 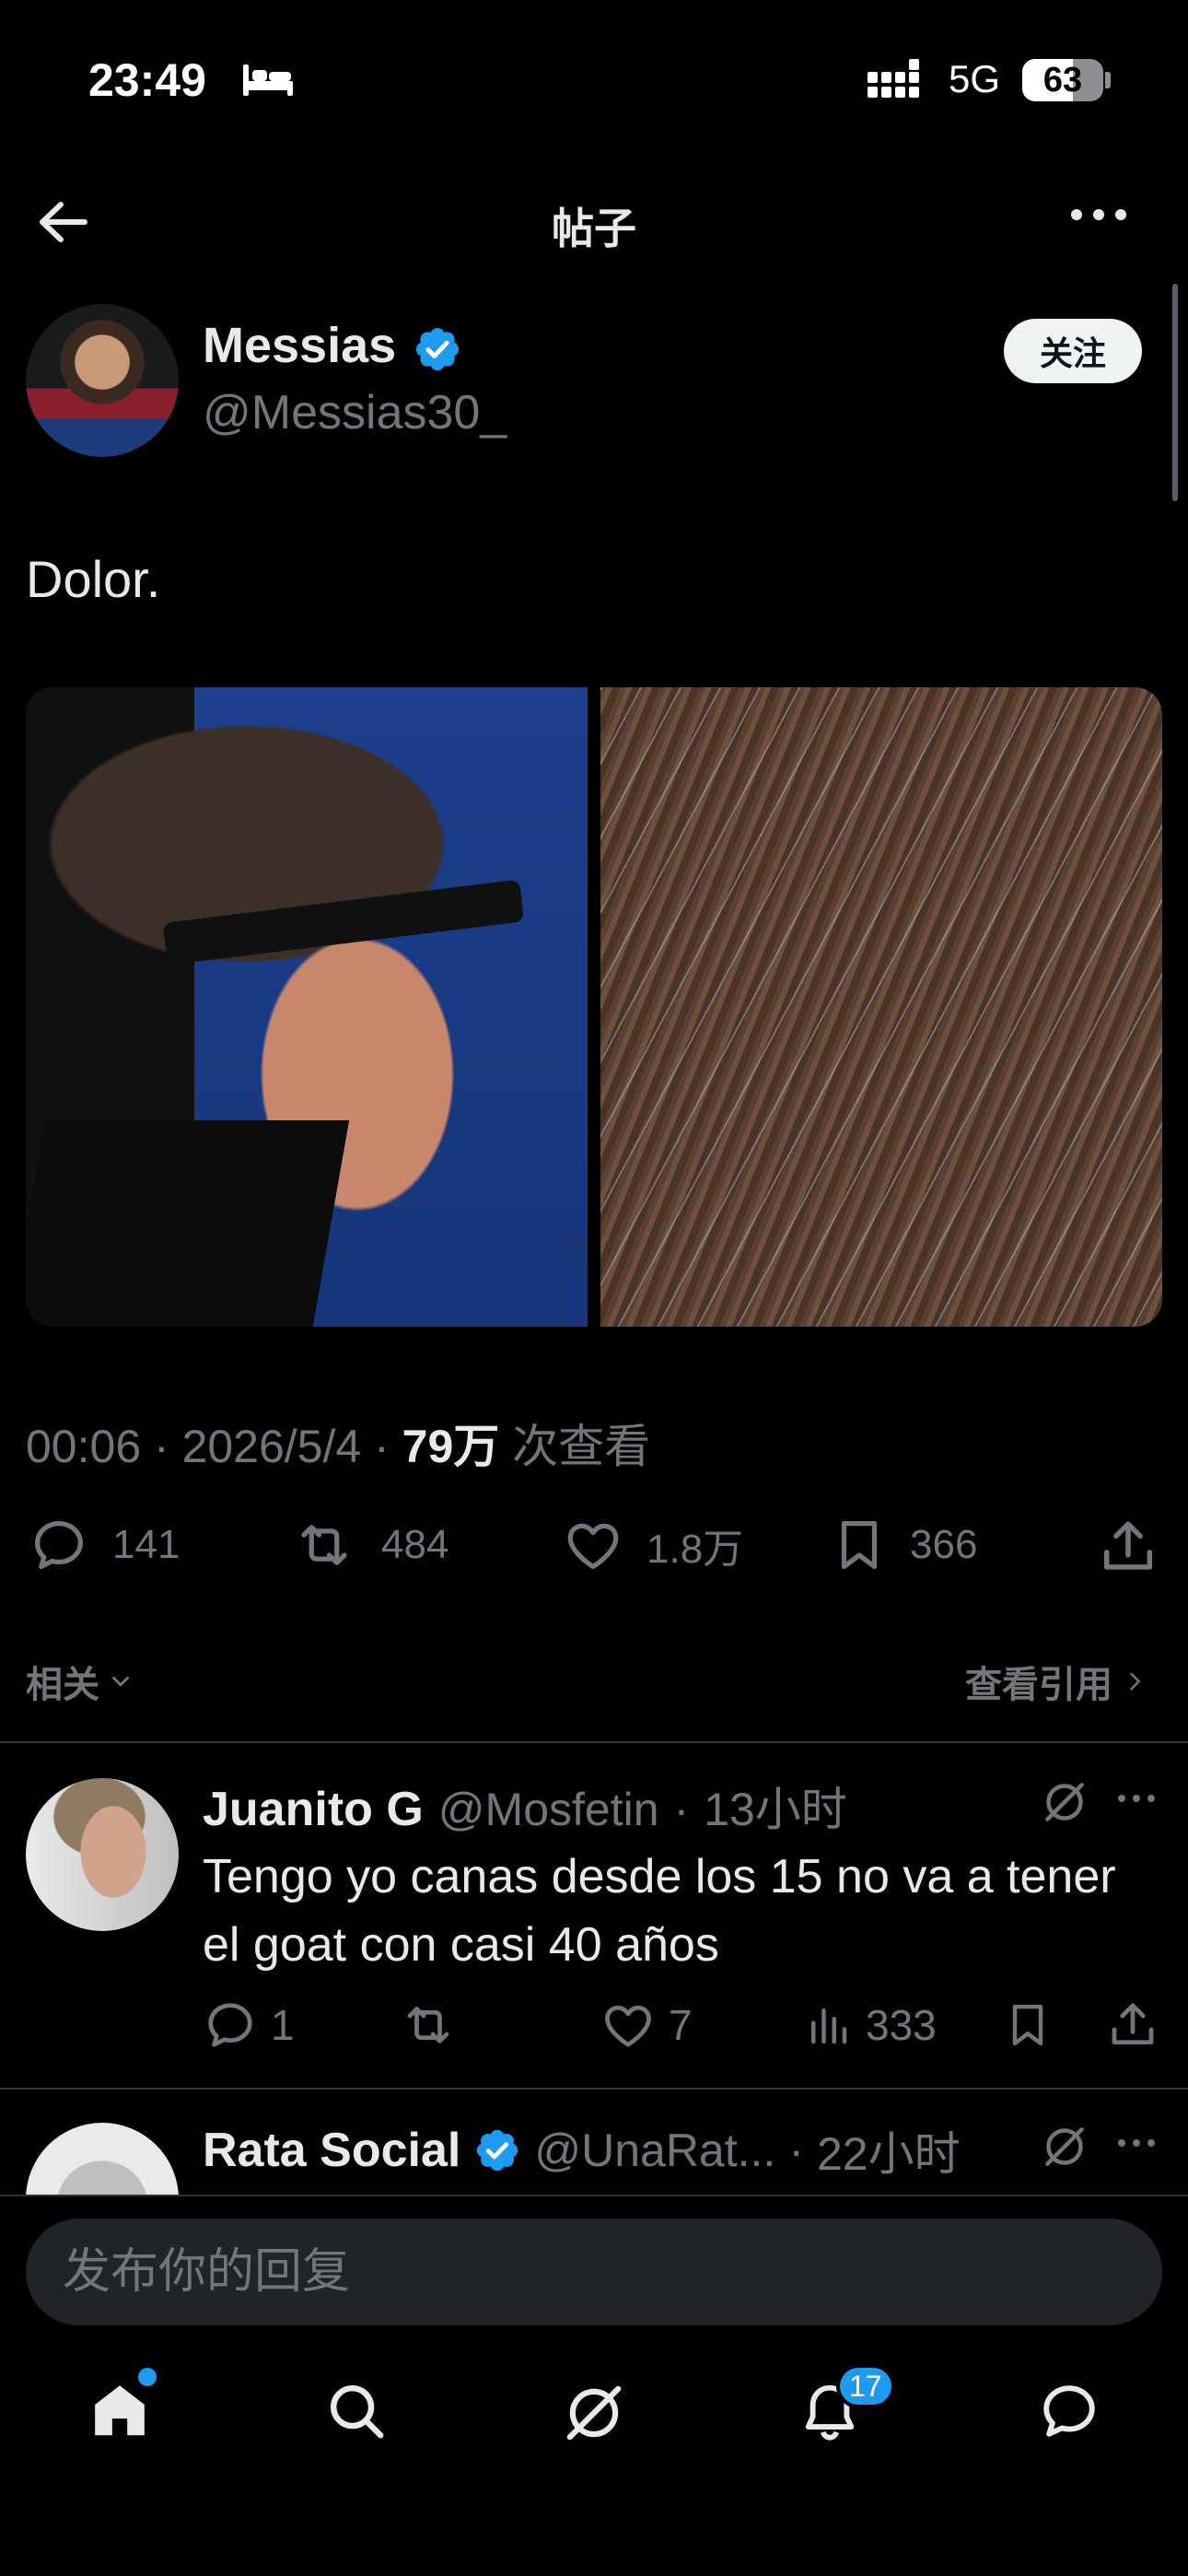 I want to click on photo-jacket, so click(x=188, y=1223).